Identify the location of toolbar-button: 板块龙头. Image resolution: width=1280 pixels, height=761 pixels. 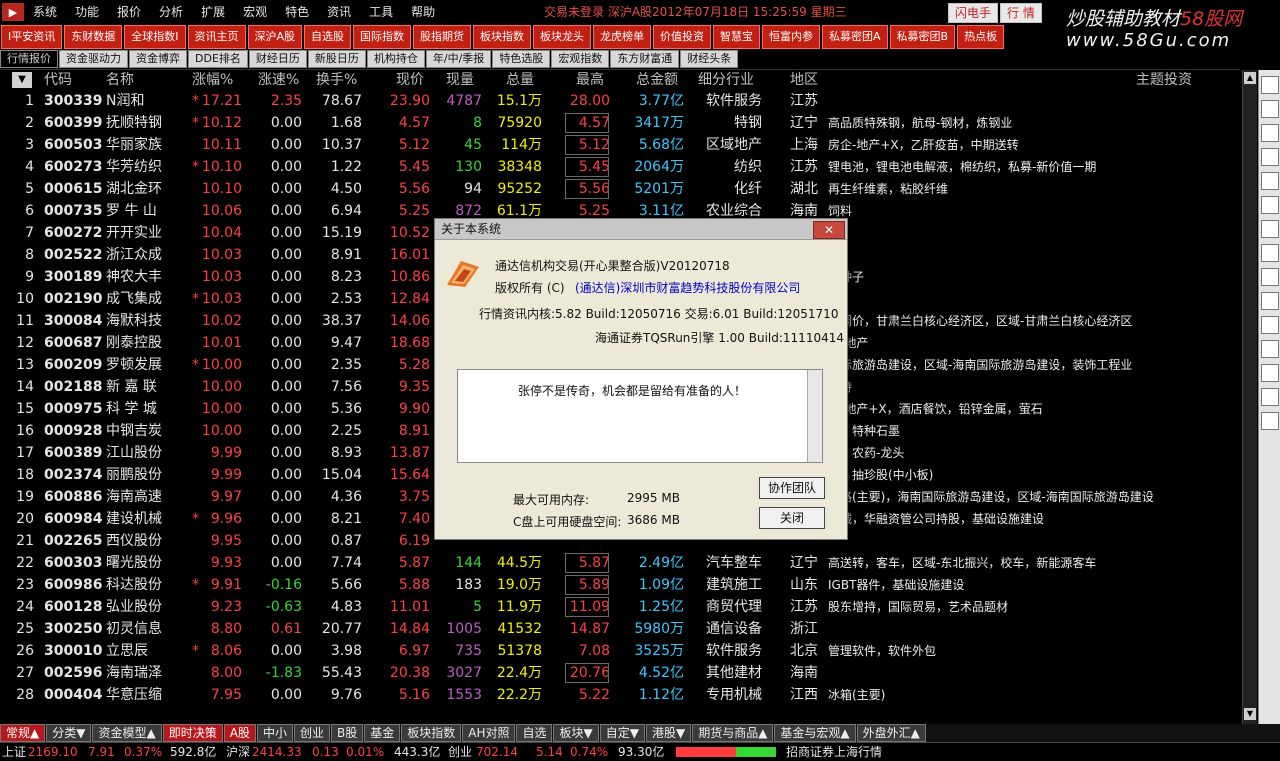
(562, 37).